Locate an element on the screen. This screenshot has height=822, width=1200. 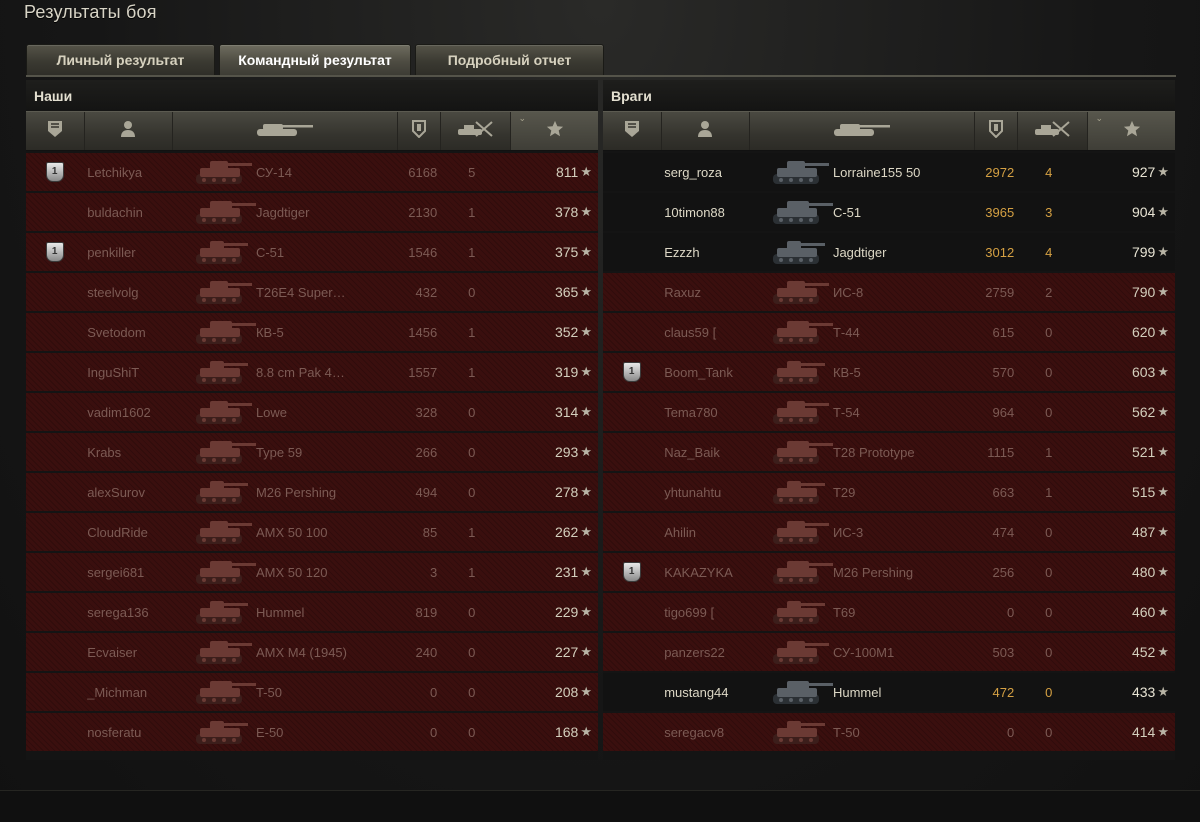
player-row: CloudRide AMX 50 100 85 1 262 ★ is located at coordinates (312, 532).